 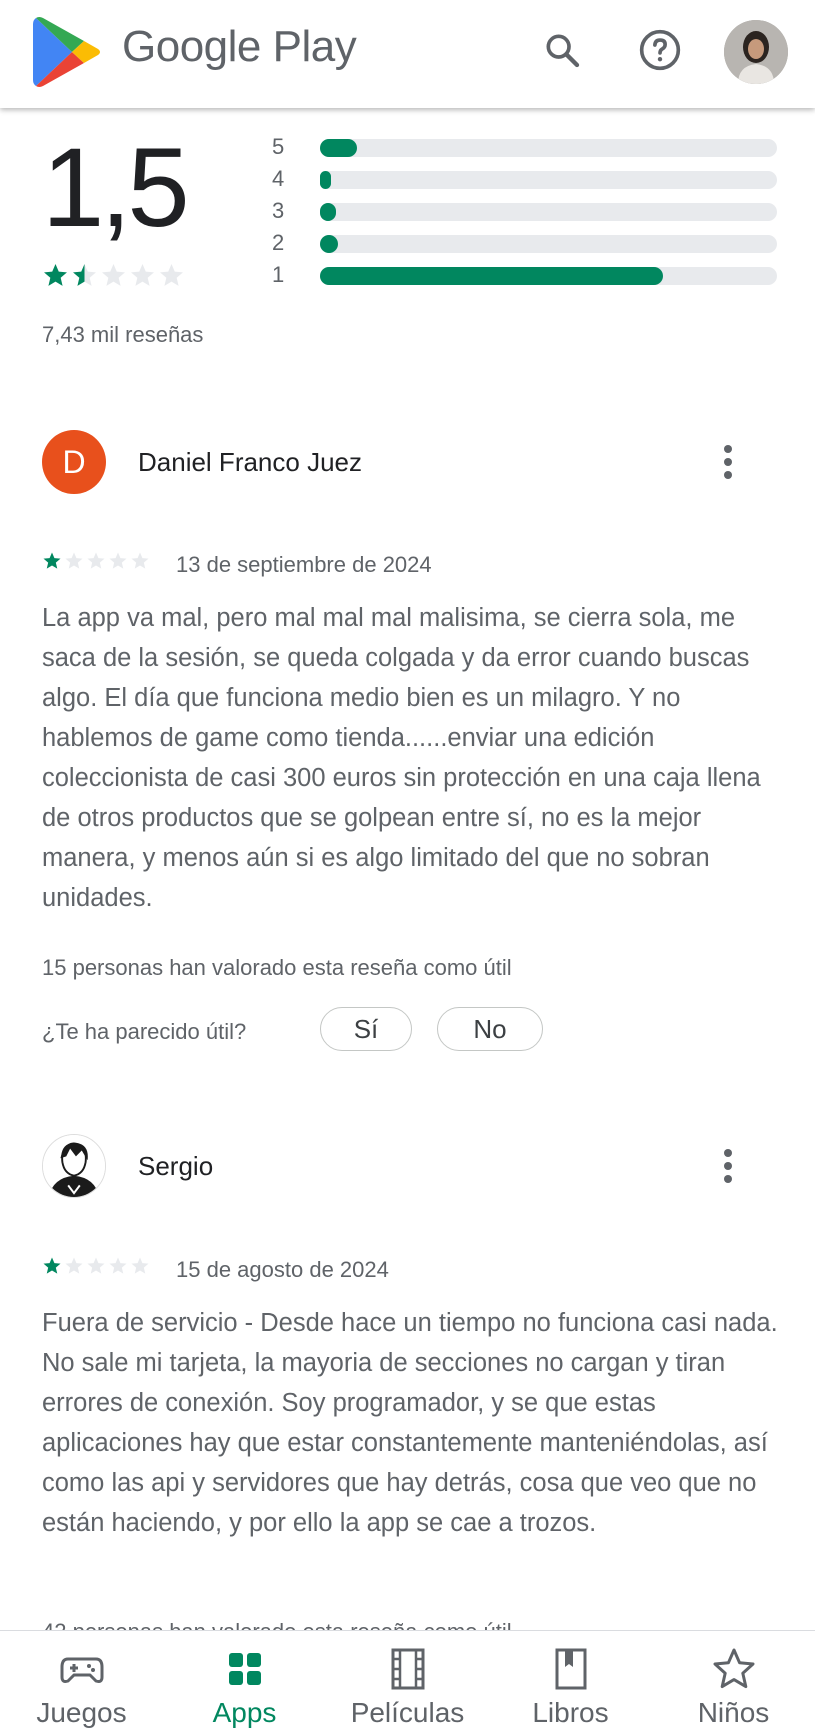 I want to click on histogram-label: 3, so click(x=278, y=210).